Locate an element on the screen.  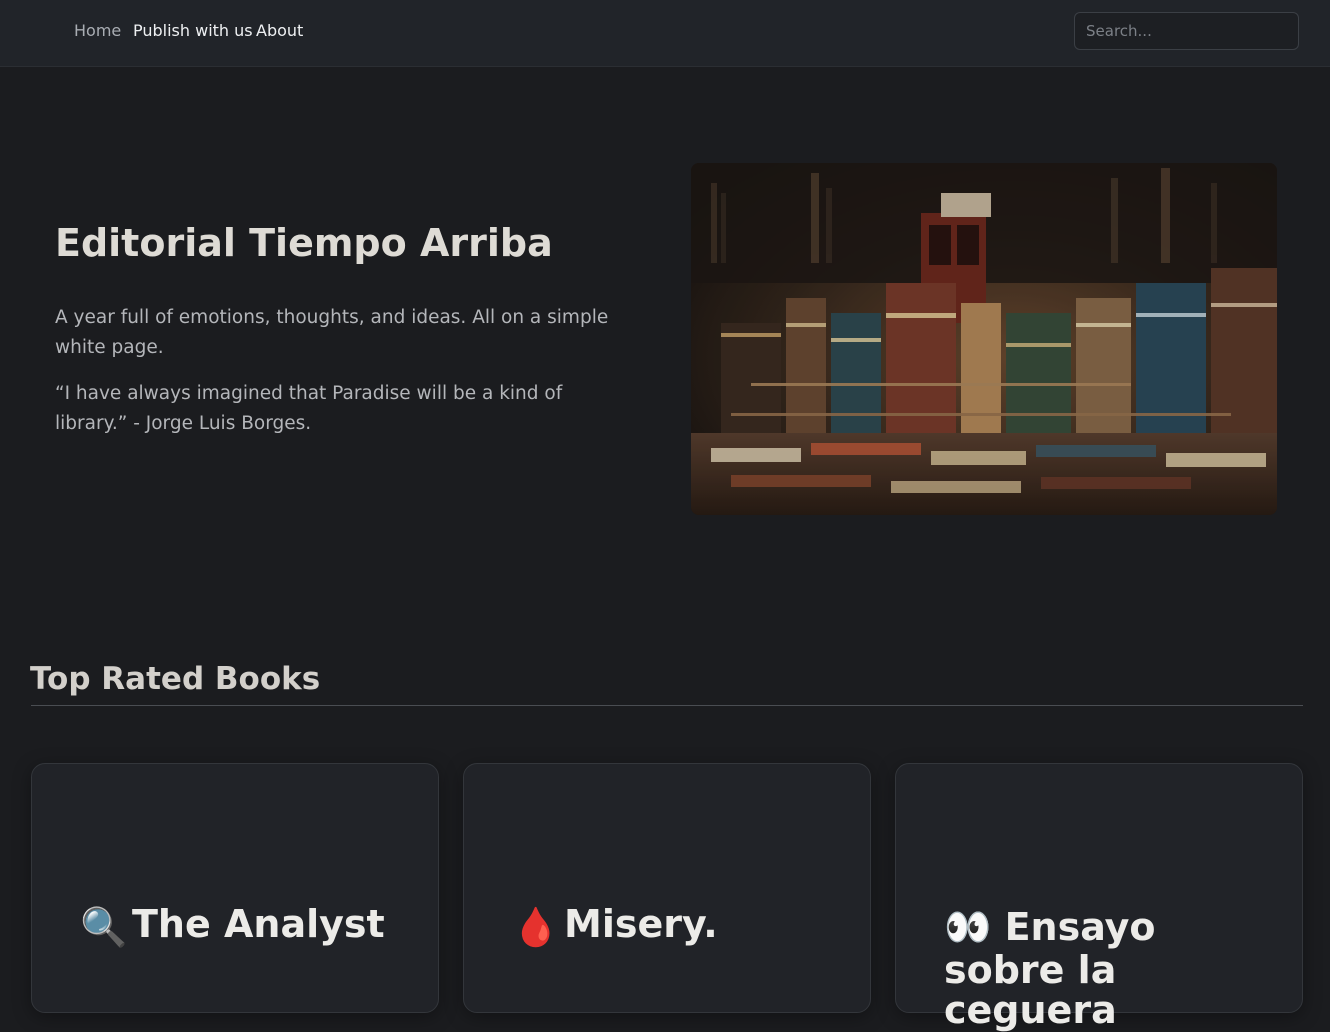
blood-drop-icon: 🩸 is located at coordinates (536, 927).